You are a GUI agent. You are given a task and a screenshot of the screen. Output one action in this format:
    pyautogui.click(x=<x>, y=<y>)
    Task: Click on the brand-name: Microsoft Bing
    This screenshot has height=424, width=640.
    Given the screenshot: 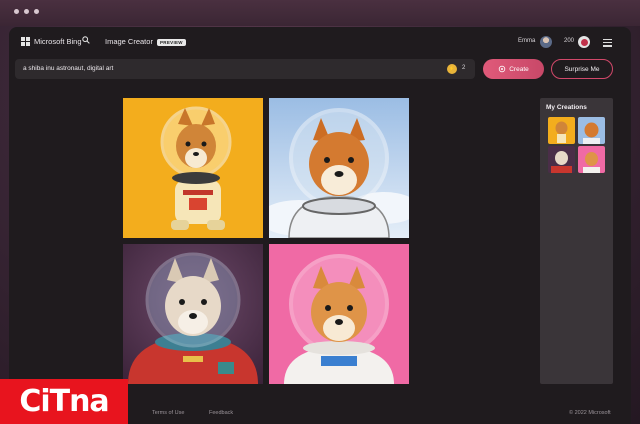 What is the action you would take?
    pyautogui.click(x=58, y=41)
    